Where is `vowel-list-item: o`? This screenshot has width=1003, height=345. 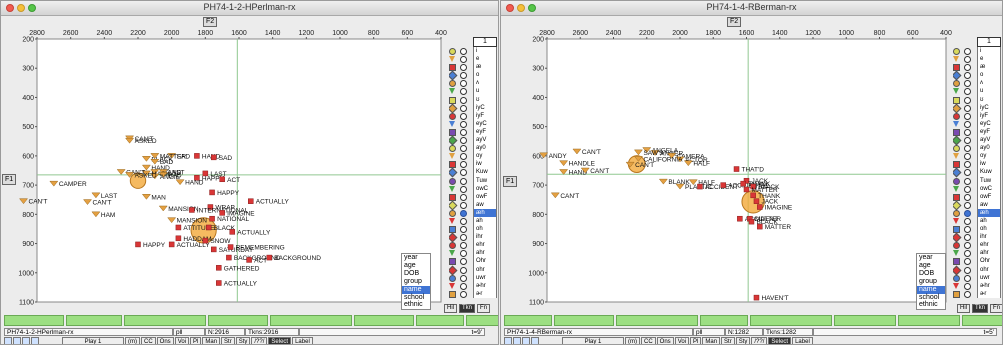 vowel-list-item: o is located at coordinates (473, 75).